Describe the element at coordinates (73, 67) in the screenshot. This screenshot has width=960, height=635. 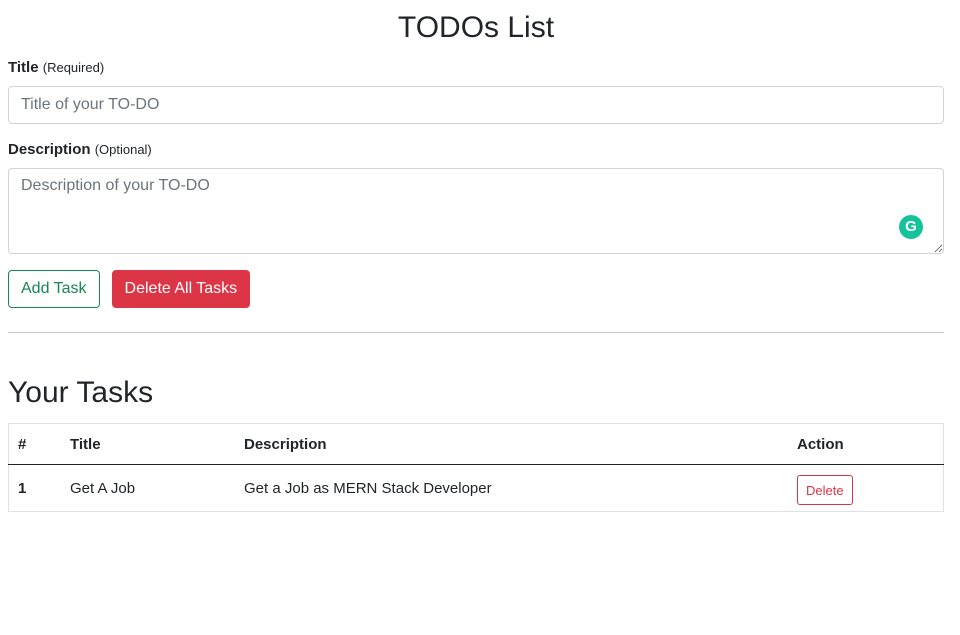
I see `title-label-hint: (Required)` at that location.